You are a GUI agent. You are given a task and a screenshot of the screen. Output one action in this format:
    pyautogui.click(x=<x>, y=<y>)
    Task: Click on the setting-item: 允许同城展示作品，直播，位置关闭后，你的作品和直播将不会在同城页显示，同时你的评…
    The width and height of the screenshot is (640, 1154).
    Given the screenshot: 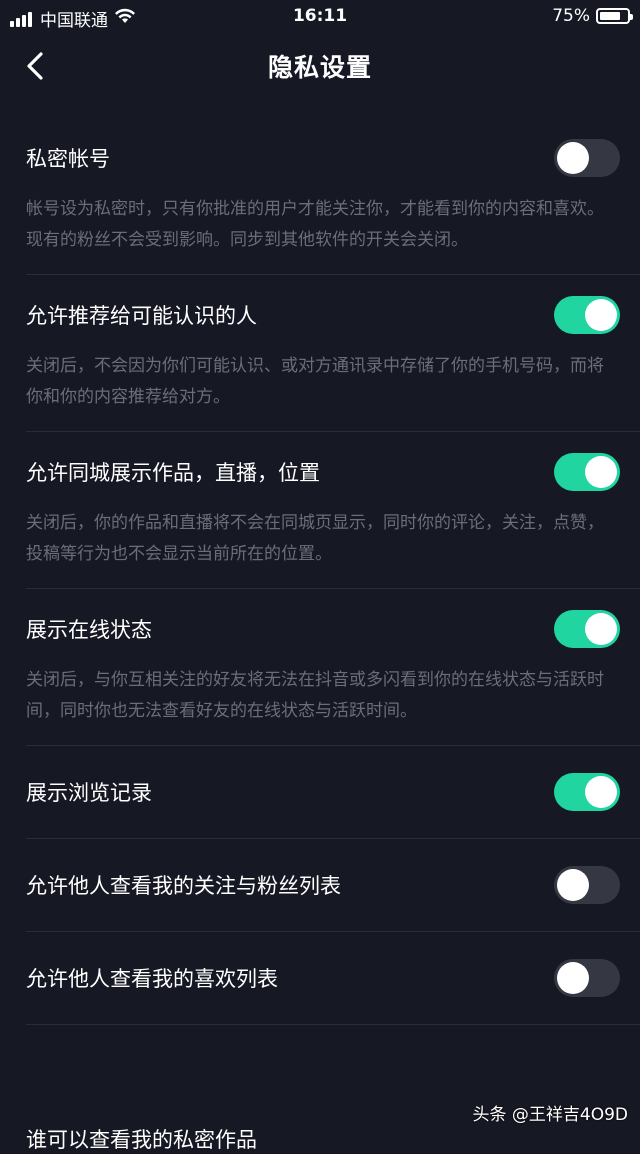 What is the action you would take?
    pyautogui.click(x=320, y=510)
    